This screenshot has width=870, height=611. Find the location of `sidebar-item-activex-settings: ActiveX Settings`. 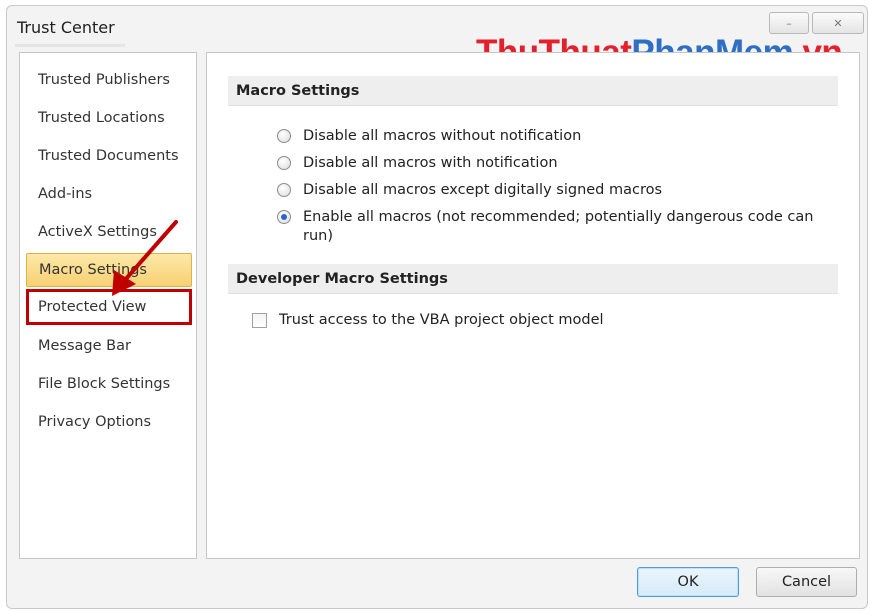

sidebar-item-activex-settings: ActiveX Settings is located at coordinates (109, 232).